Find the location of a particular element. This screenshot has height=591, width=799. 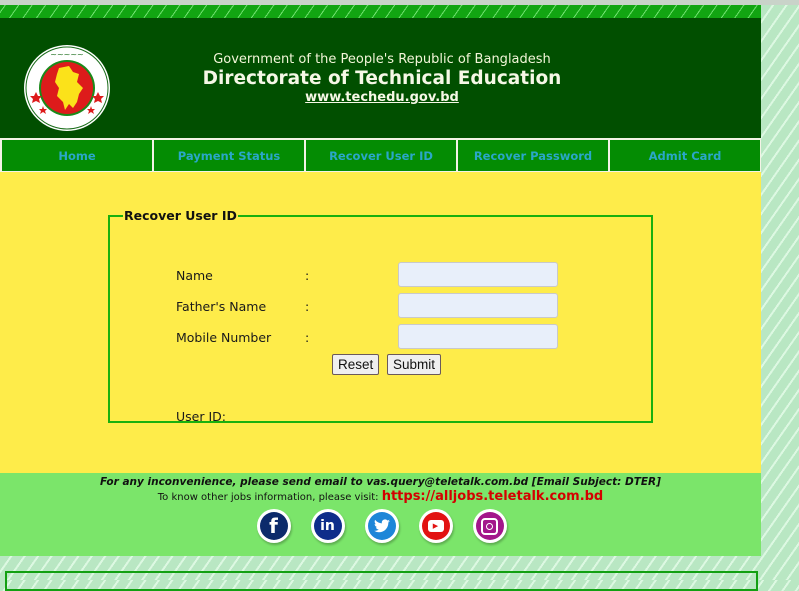

reset-button: Reset is located at coordinates (356, 364).